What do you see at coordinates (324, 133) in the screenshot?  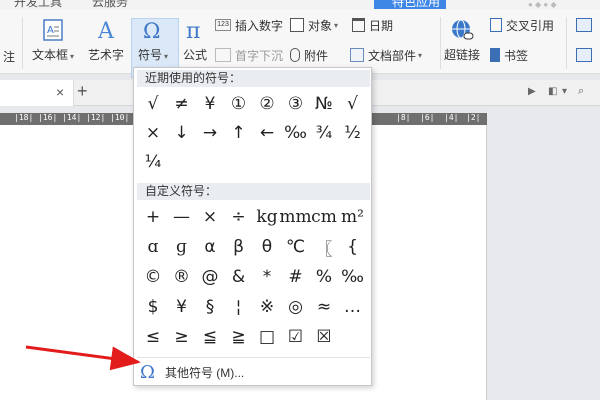 I see `symbol-cell: ¾` at bounding box center [324, 133].